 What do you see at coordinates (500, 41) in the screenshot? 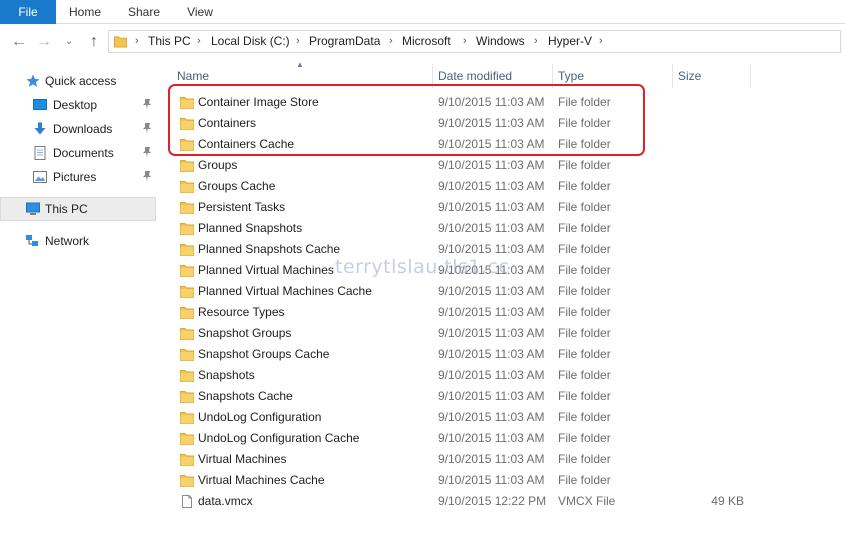
I see `breadcrumb-windows: Windows` at bounding box center [500, 41].